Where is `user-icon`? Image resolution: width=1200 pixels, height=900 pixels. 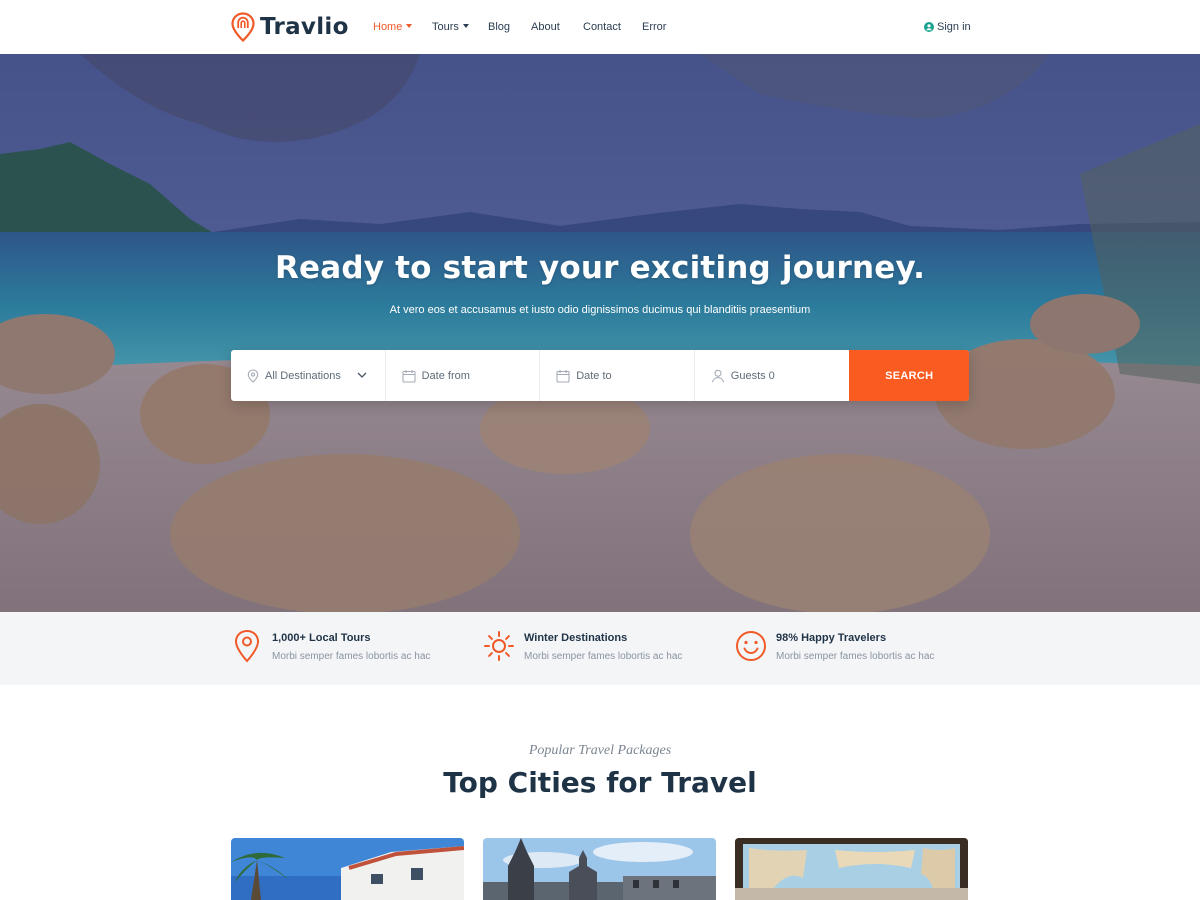
user-icon is located at coordinates (717, 375).